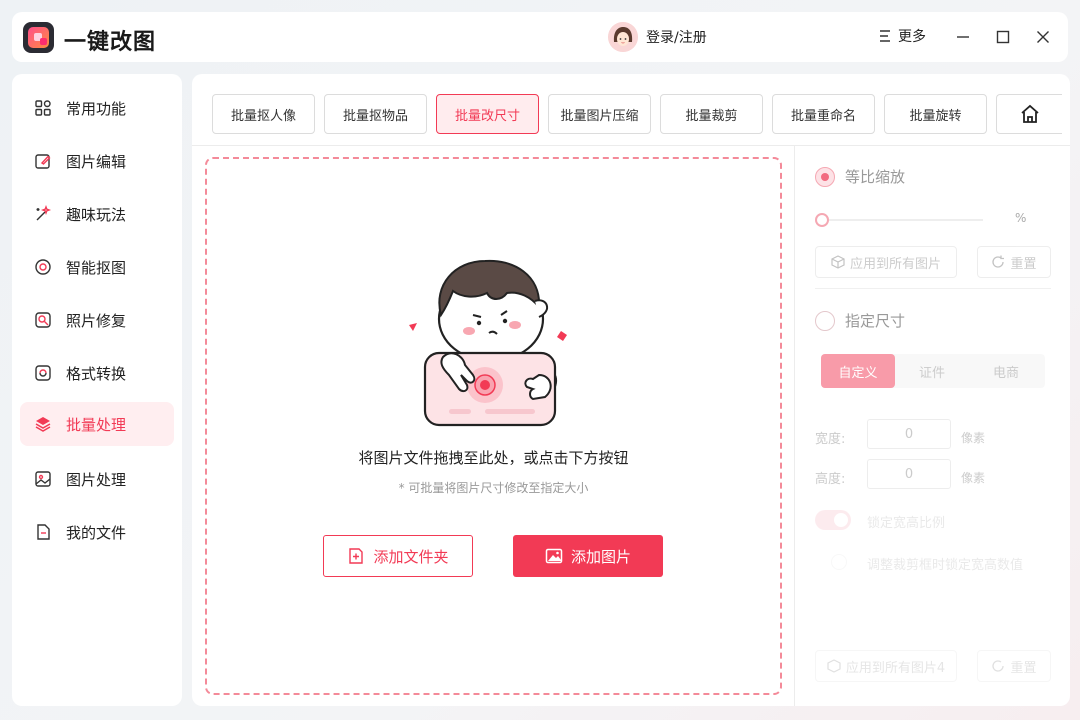  What do you see at coordinates (487, 114) in the screenshot?
I see `tab-batch-resize: 批量改尺寸` at bounding box center [487, 114].